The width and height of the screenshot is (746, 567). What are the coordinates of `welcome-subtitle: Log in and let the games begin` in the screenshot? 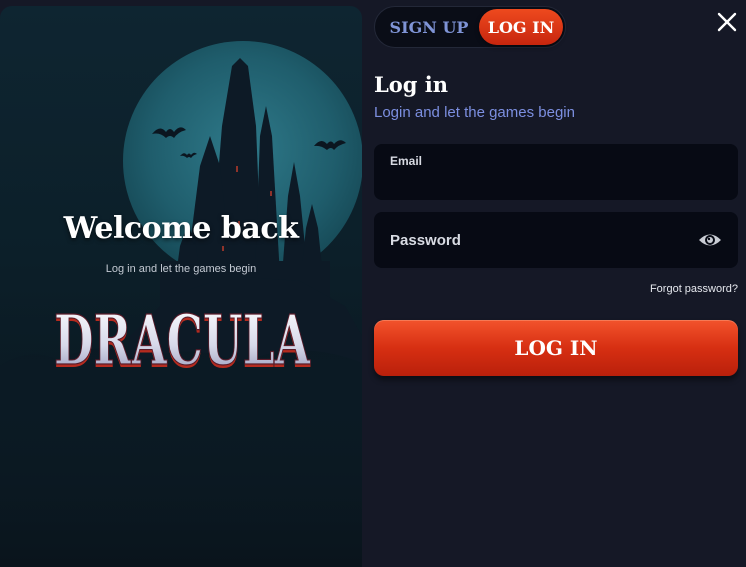 It's located at (181, 269).